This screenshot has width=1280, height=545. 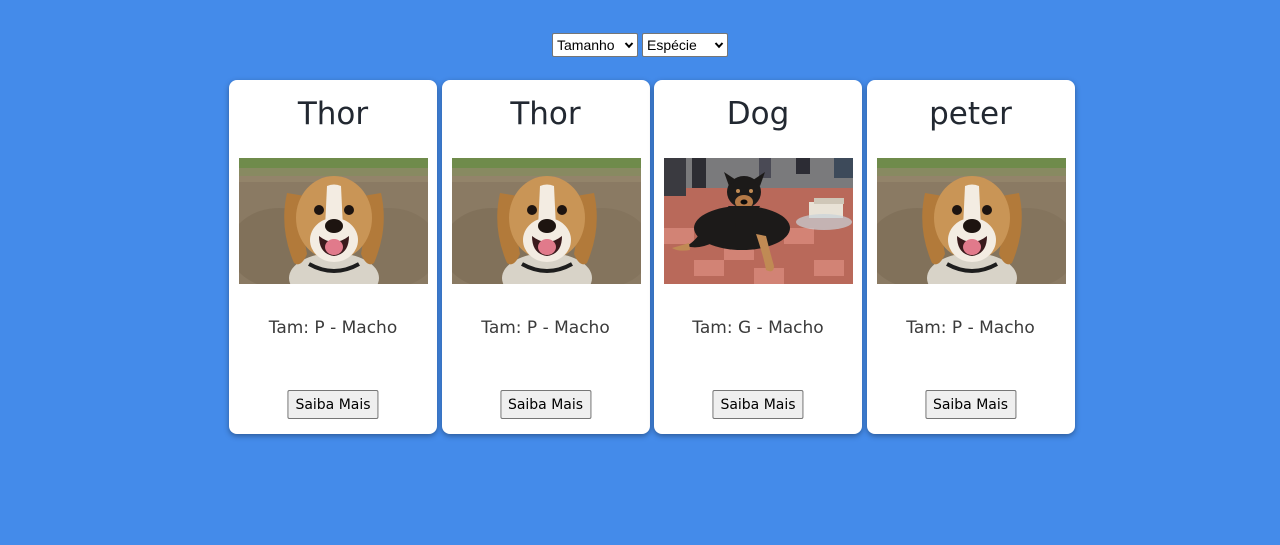 What do you see at coordinates (672, 45) in the screenshot?
I see `species-select-value: Espécie` at bounding box center [672, 45].